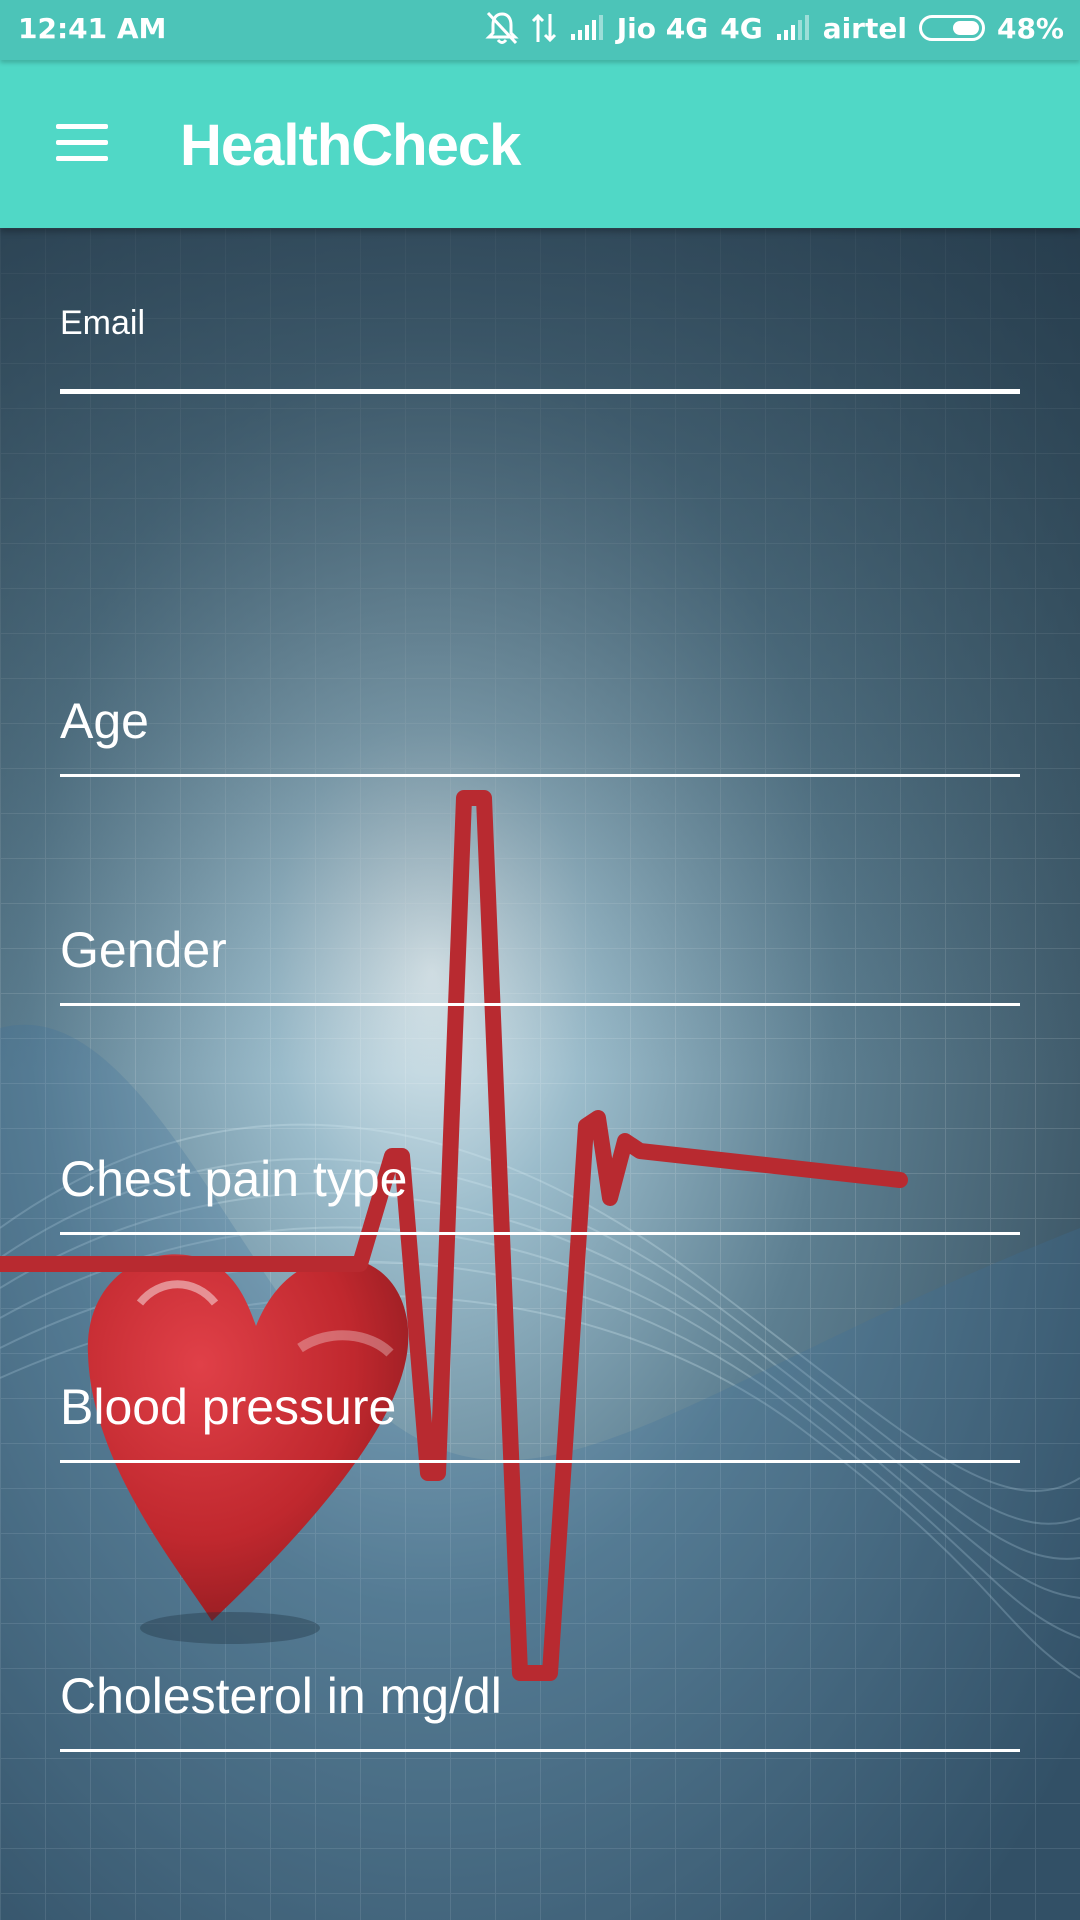 The image size is (1080, 1920). I want to click on blood-pressure-placeholder: Blood pressure, so click(228, 1407).